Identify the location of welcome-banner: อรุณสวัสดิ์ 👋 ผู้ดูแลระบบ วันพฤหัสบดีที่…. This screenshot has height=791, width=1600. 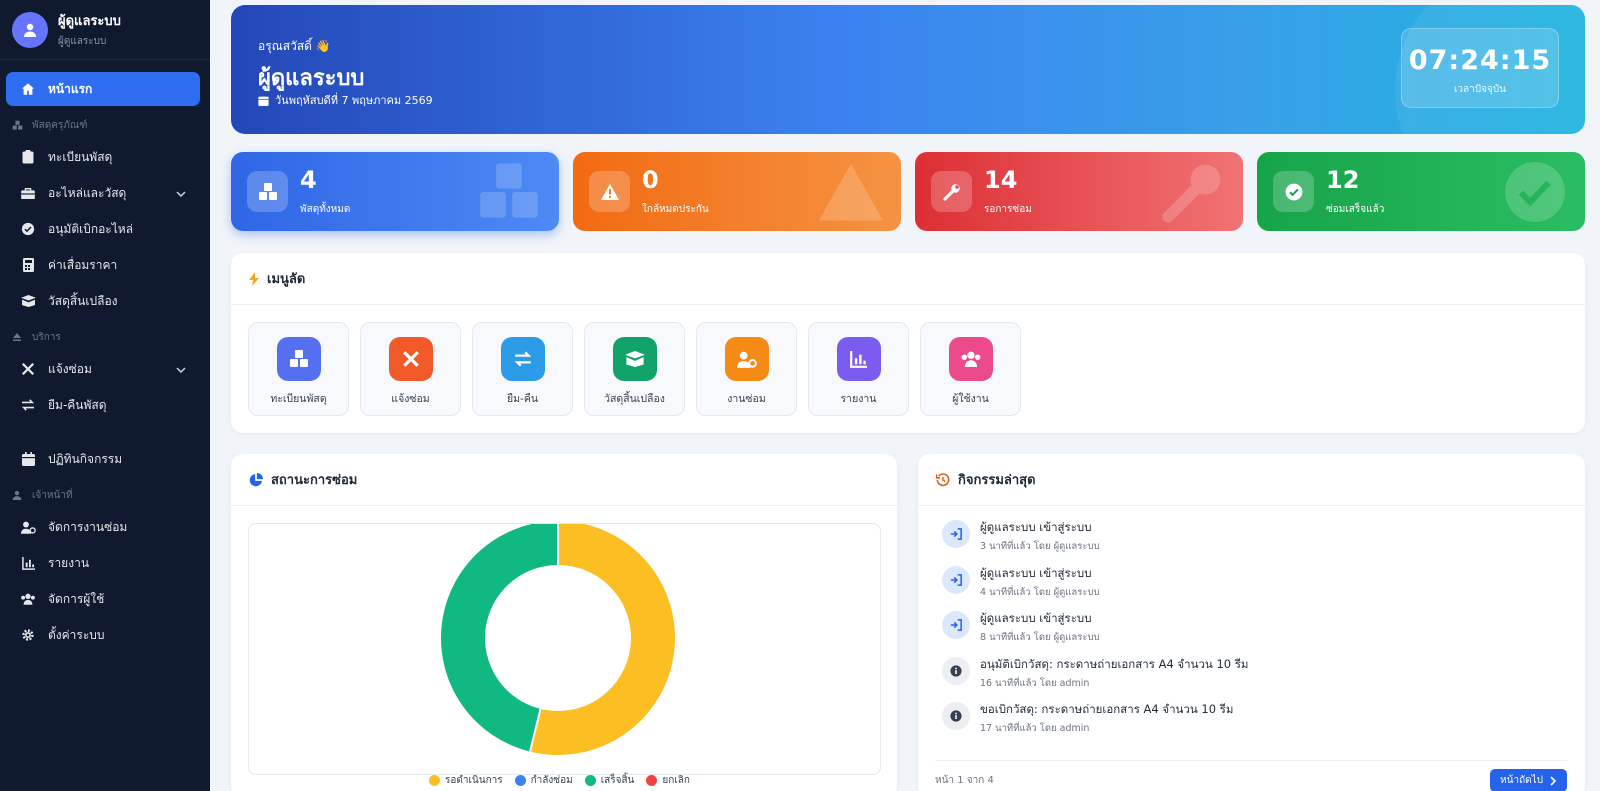
(908, 69).